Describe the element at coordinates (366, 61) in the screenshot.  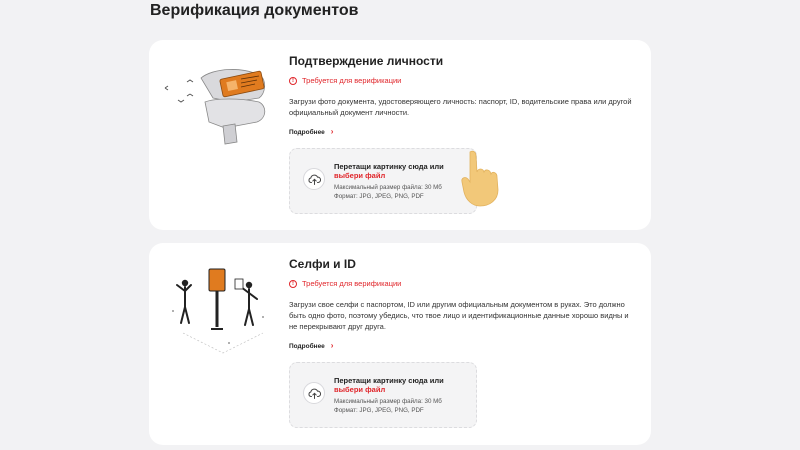
I see `card-title: Подтверждение личности` at that location.